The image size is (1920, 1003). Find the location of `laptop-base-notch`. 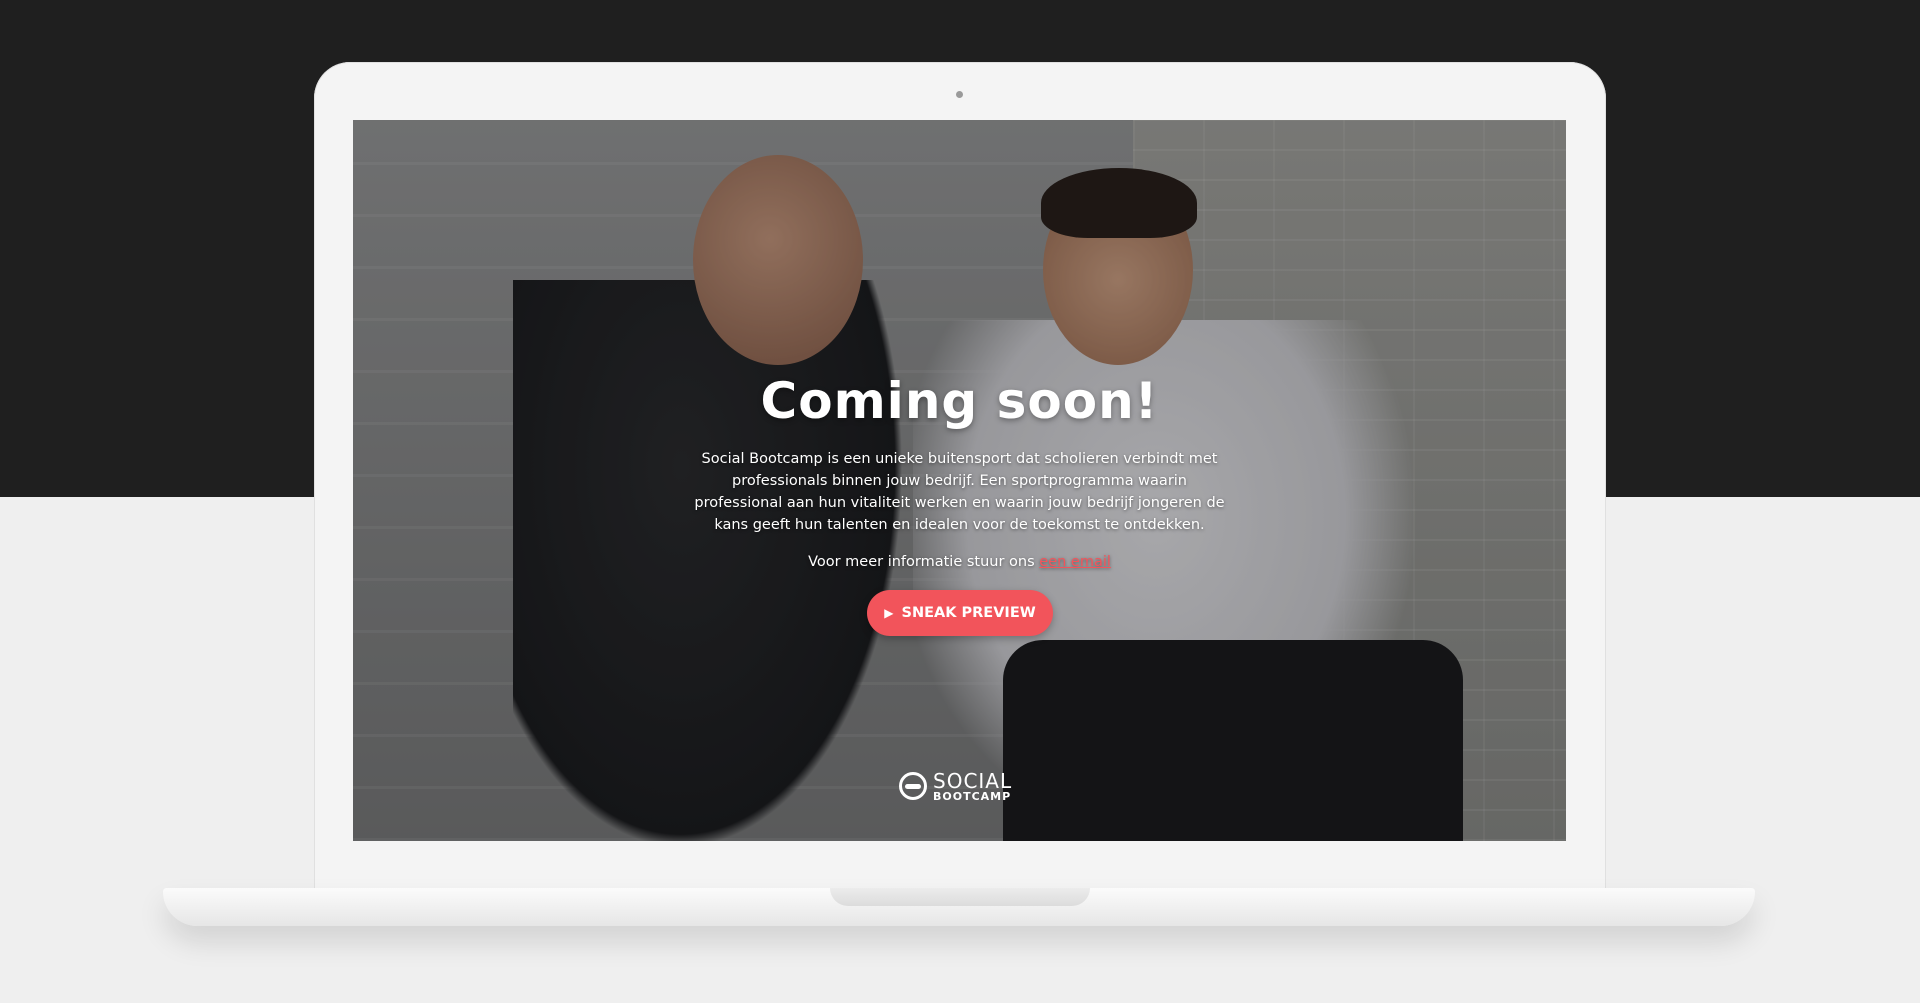

laptop-base-notch is located at coordinates (960, 897).